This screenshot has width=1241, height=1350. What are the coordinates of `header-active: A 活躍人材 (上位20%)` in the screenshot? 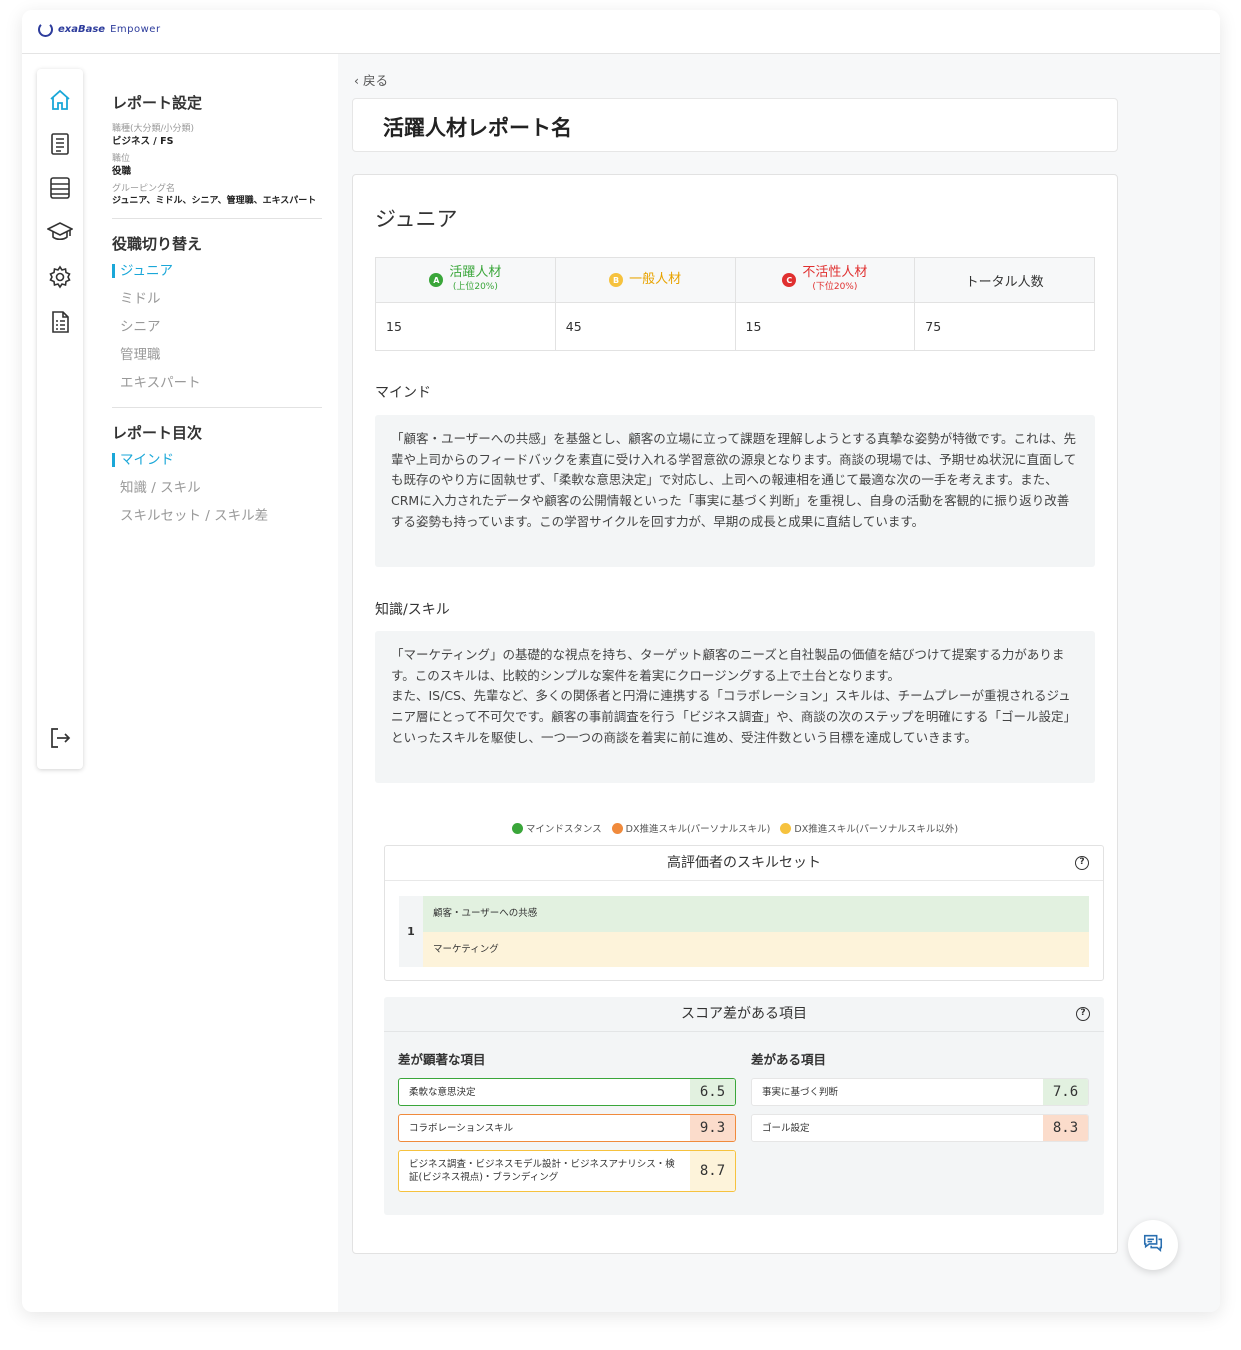 It's located at (465, 280).